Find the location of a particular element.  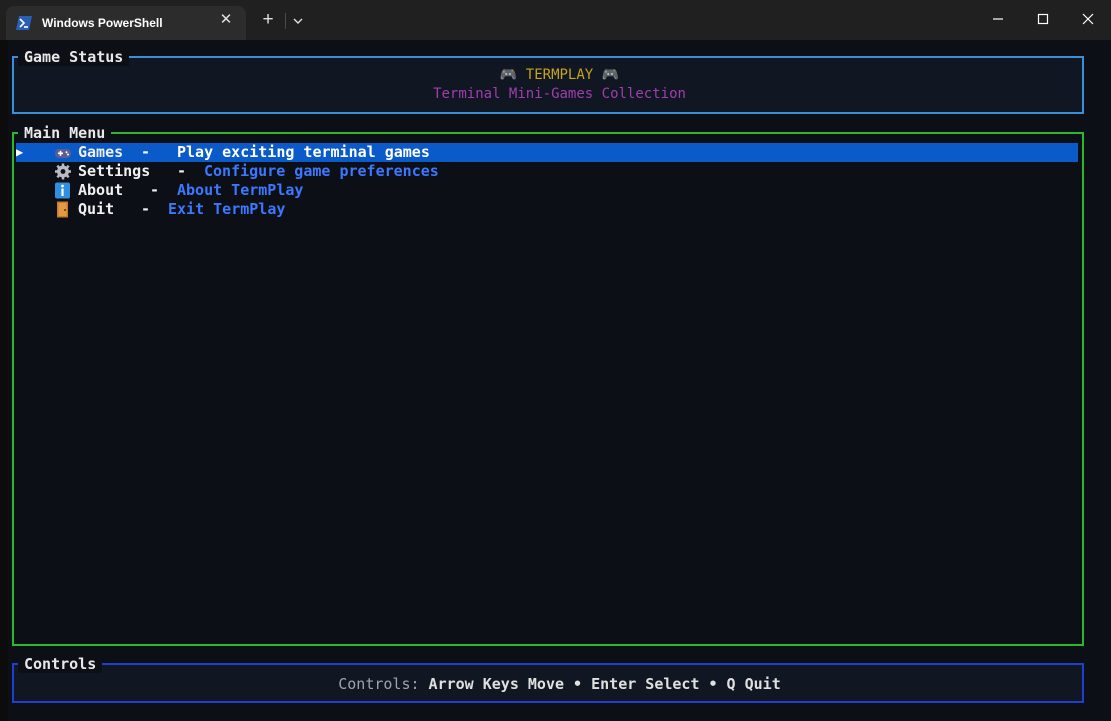

title-bar: Windows PowerShell ✕ + is located at coordinates (555, 20).